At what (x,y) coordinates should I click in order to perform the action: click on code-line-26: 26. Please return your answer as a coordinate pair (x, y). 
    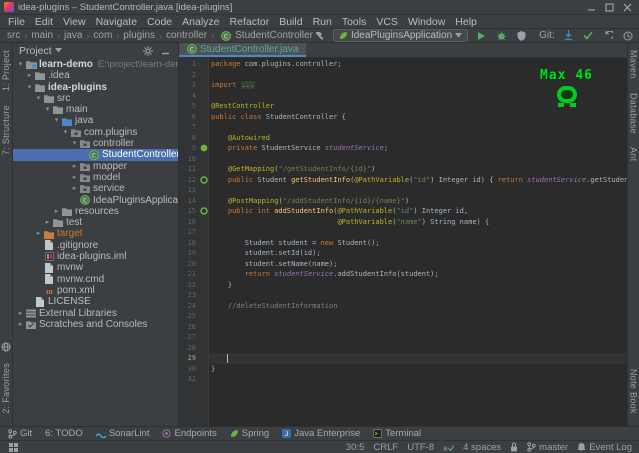
    Looking at the image, I should click on (403, 327).